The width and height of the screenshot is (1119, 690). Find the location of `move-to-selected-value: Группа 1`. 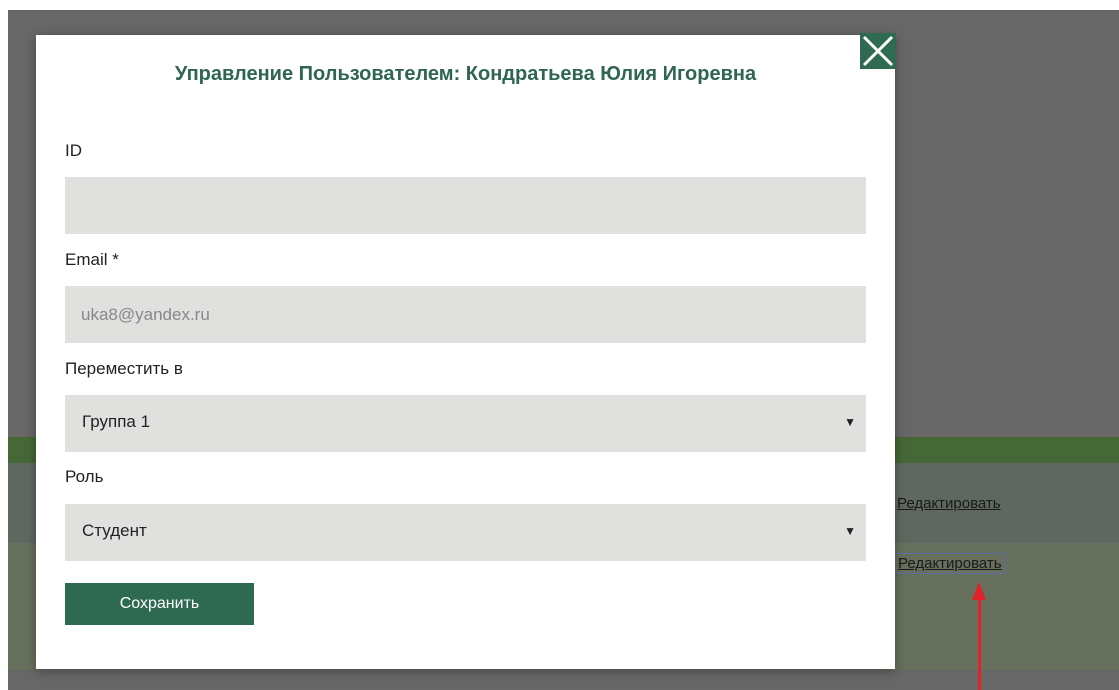

move-to-selected-value: Группа 1 is located at coordinates (116, 421).